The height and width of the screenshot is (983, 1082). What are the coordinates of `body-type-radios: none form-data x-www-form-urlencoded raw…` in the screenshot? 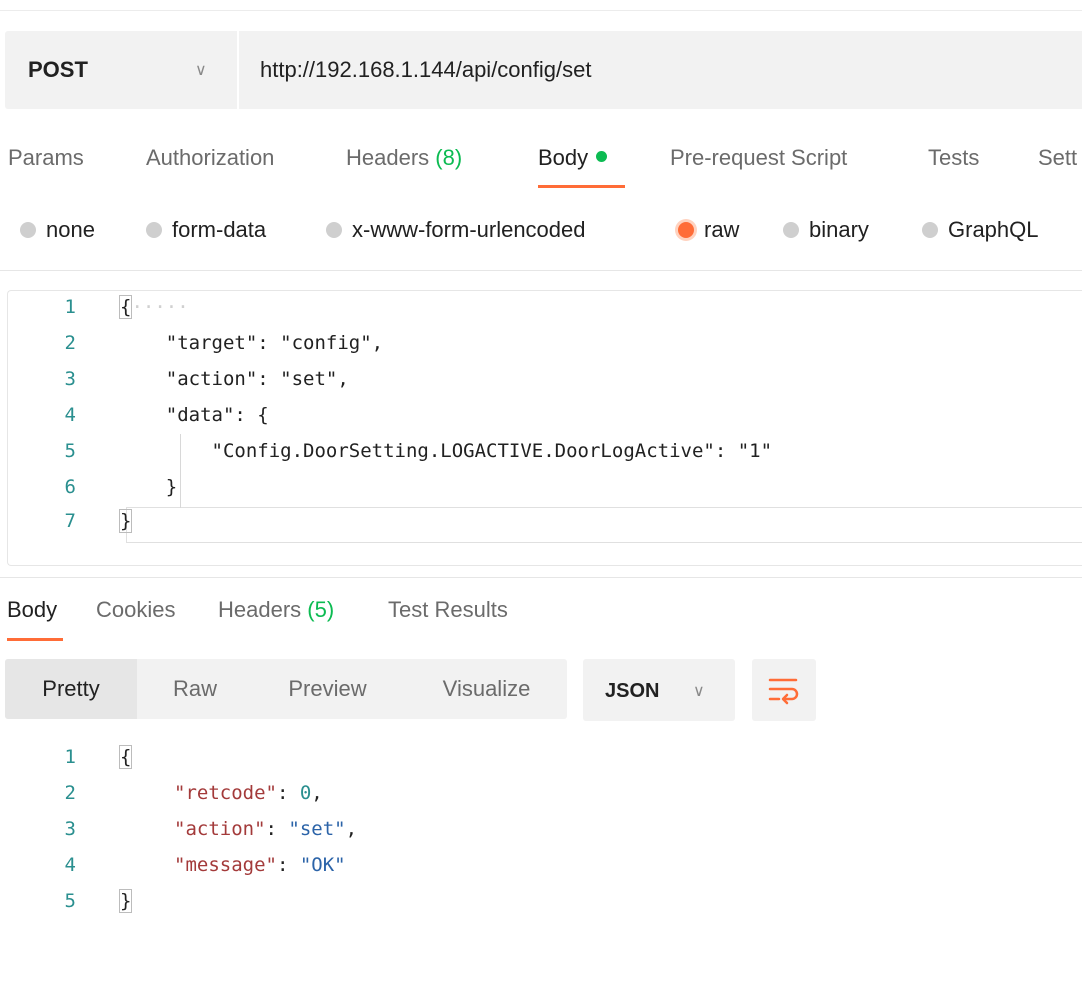 It's located at (541, 232).